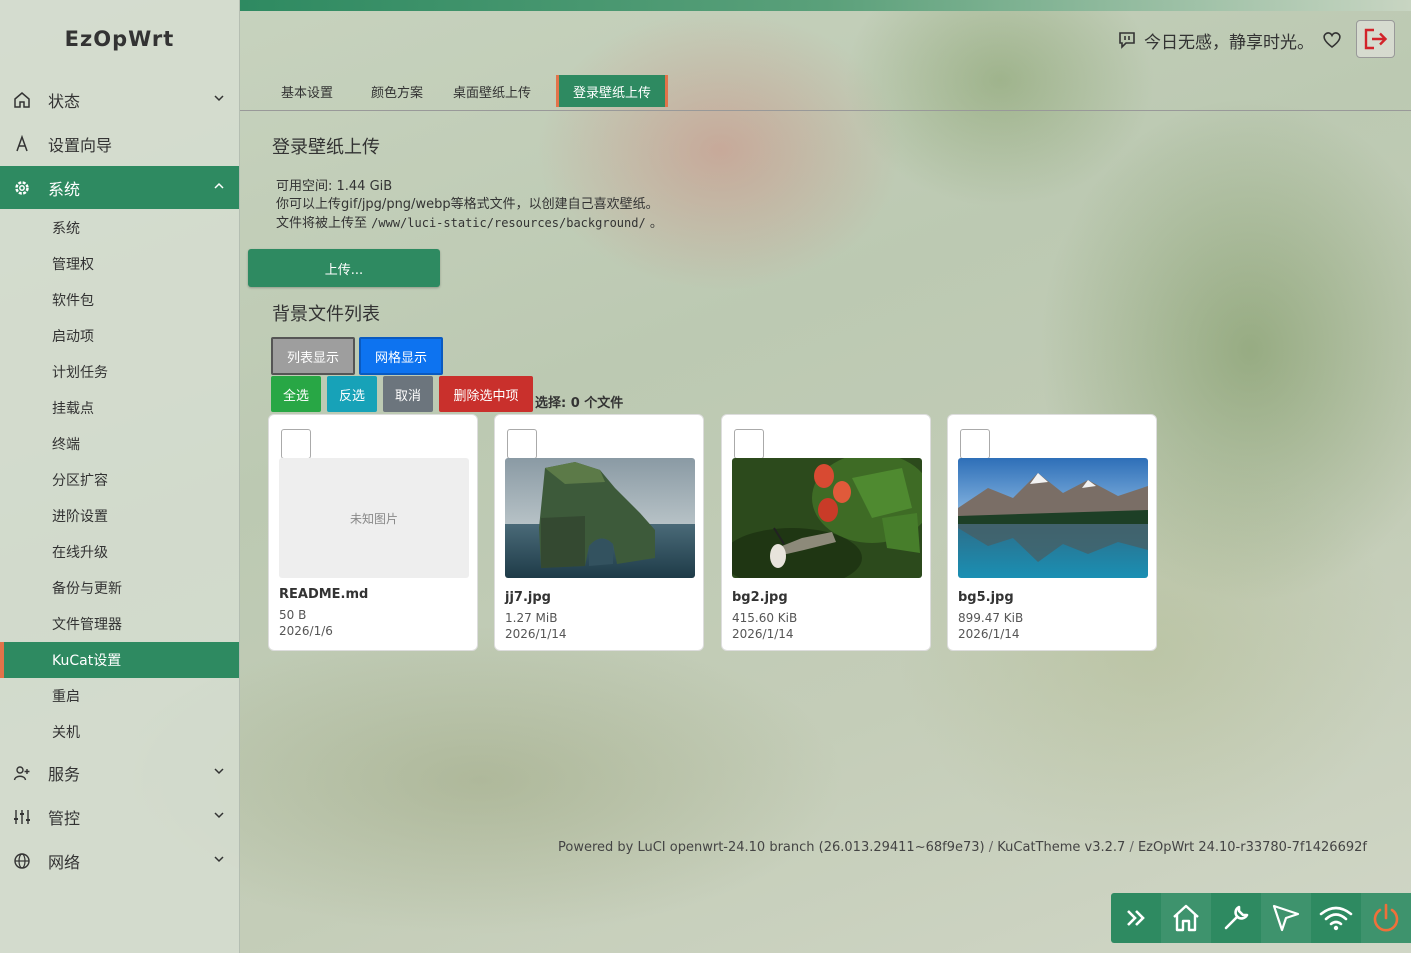 This screenshot has width=1411, height=953. What do you see at coordinates (531, 618) in the screenshot?
I see `file-size: 1.27 MiB` at bounding box center [531, 618].